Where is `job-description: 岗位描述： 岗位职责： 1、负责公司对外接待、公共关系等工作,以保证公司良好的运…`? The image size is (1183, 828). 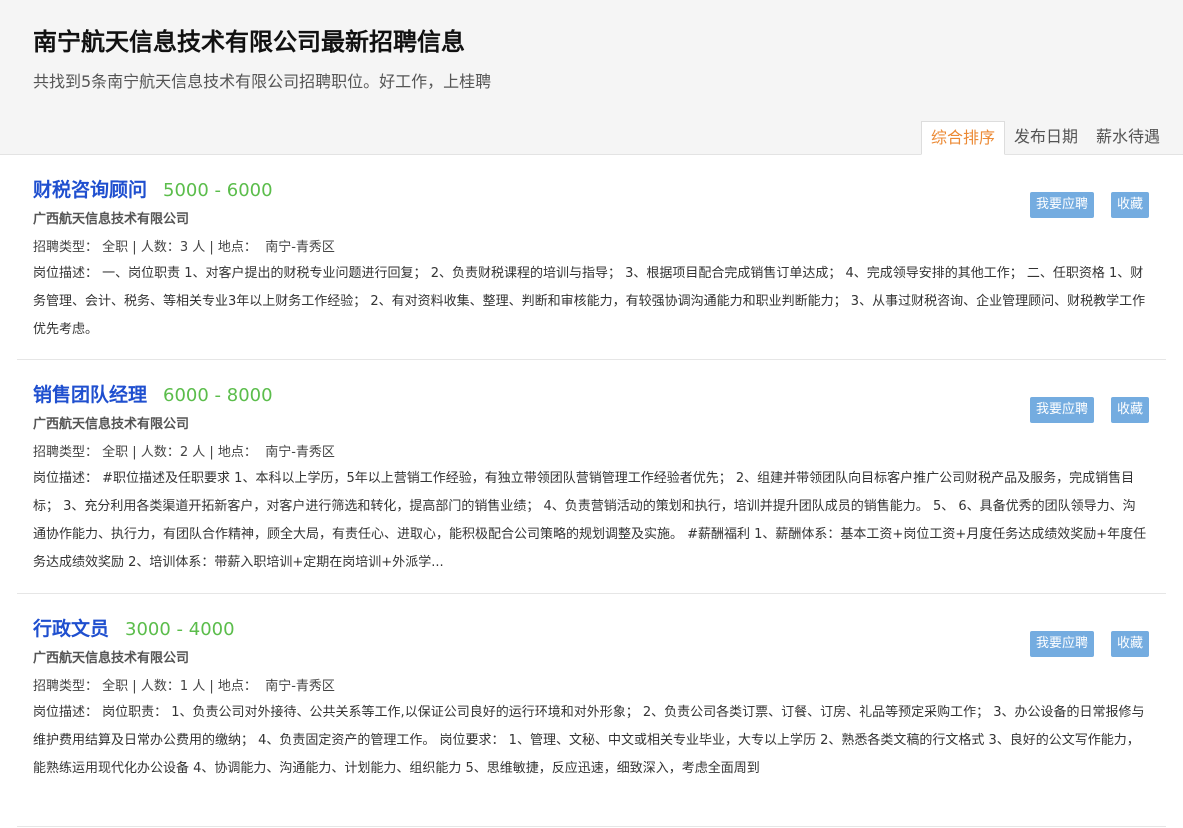
job-description: 岗位描述： 岗位职责： 1、负责公司对外接待、公共关系等工作,以保证公司良好的运… is located at coordinates (590, 741).